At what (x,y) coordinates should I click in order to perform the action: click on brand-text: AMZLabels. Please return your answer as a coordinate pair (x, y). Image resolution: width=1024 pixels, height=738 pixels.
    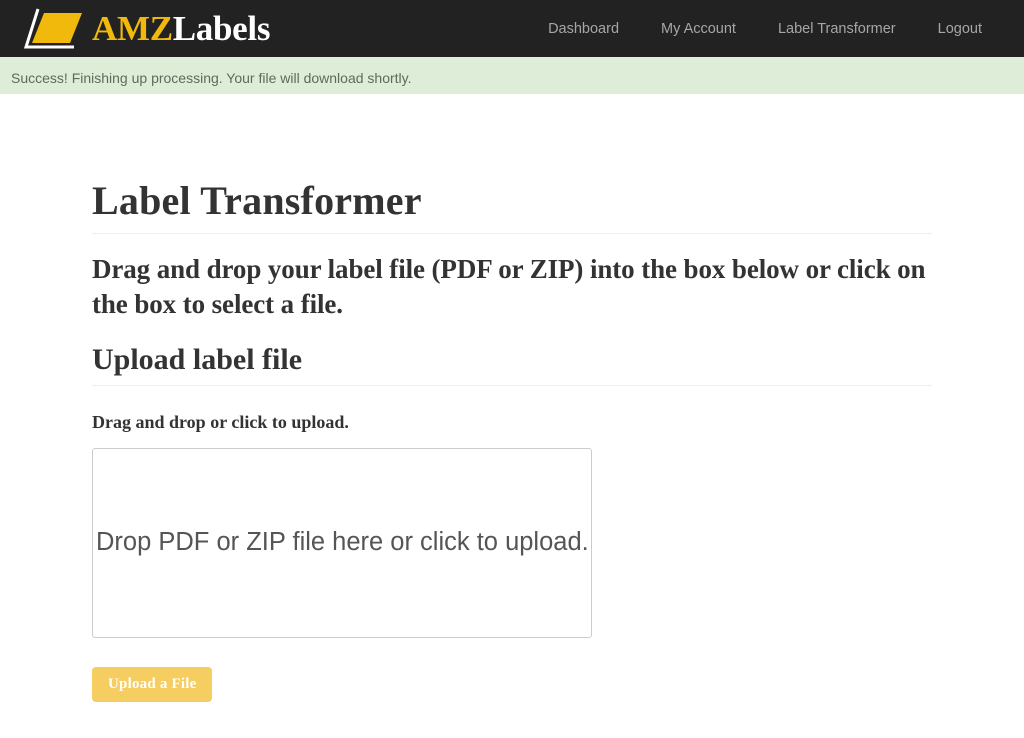
    Looking at the image, I should click on (181, 28).